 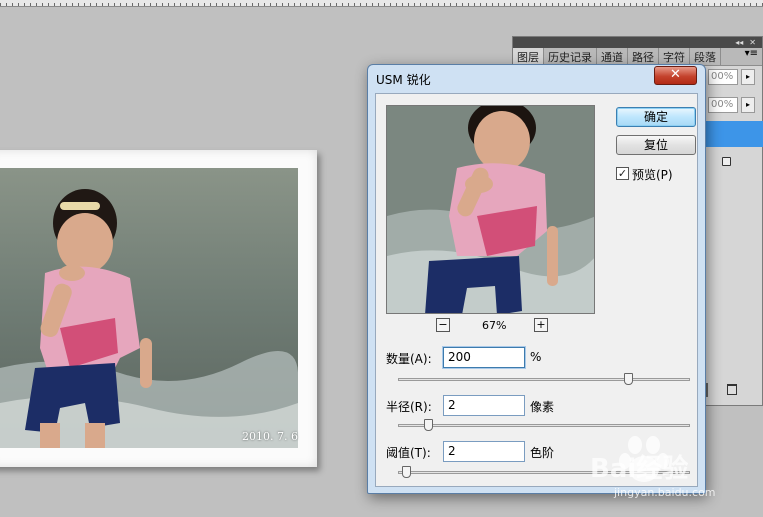 I want to click on amount-label: 数量(A):, so click(x=409, y=359).